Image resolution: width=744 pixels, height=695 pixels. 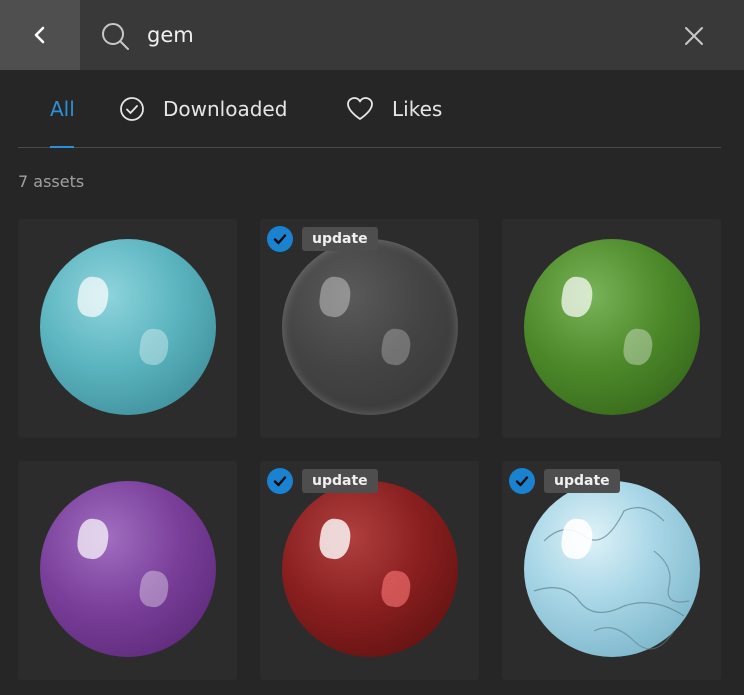 I want to click on marble-veins, so click(x=611, y=578).